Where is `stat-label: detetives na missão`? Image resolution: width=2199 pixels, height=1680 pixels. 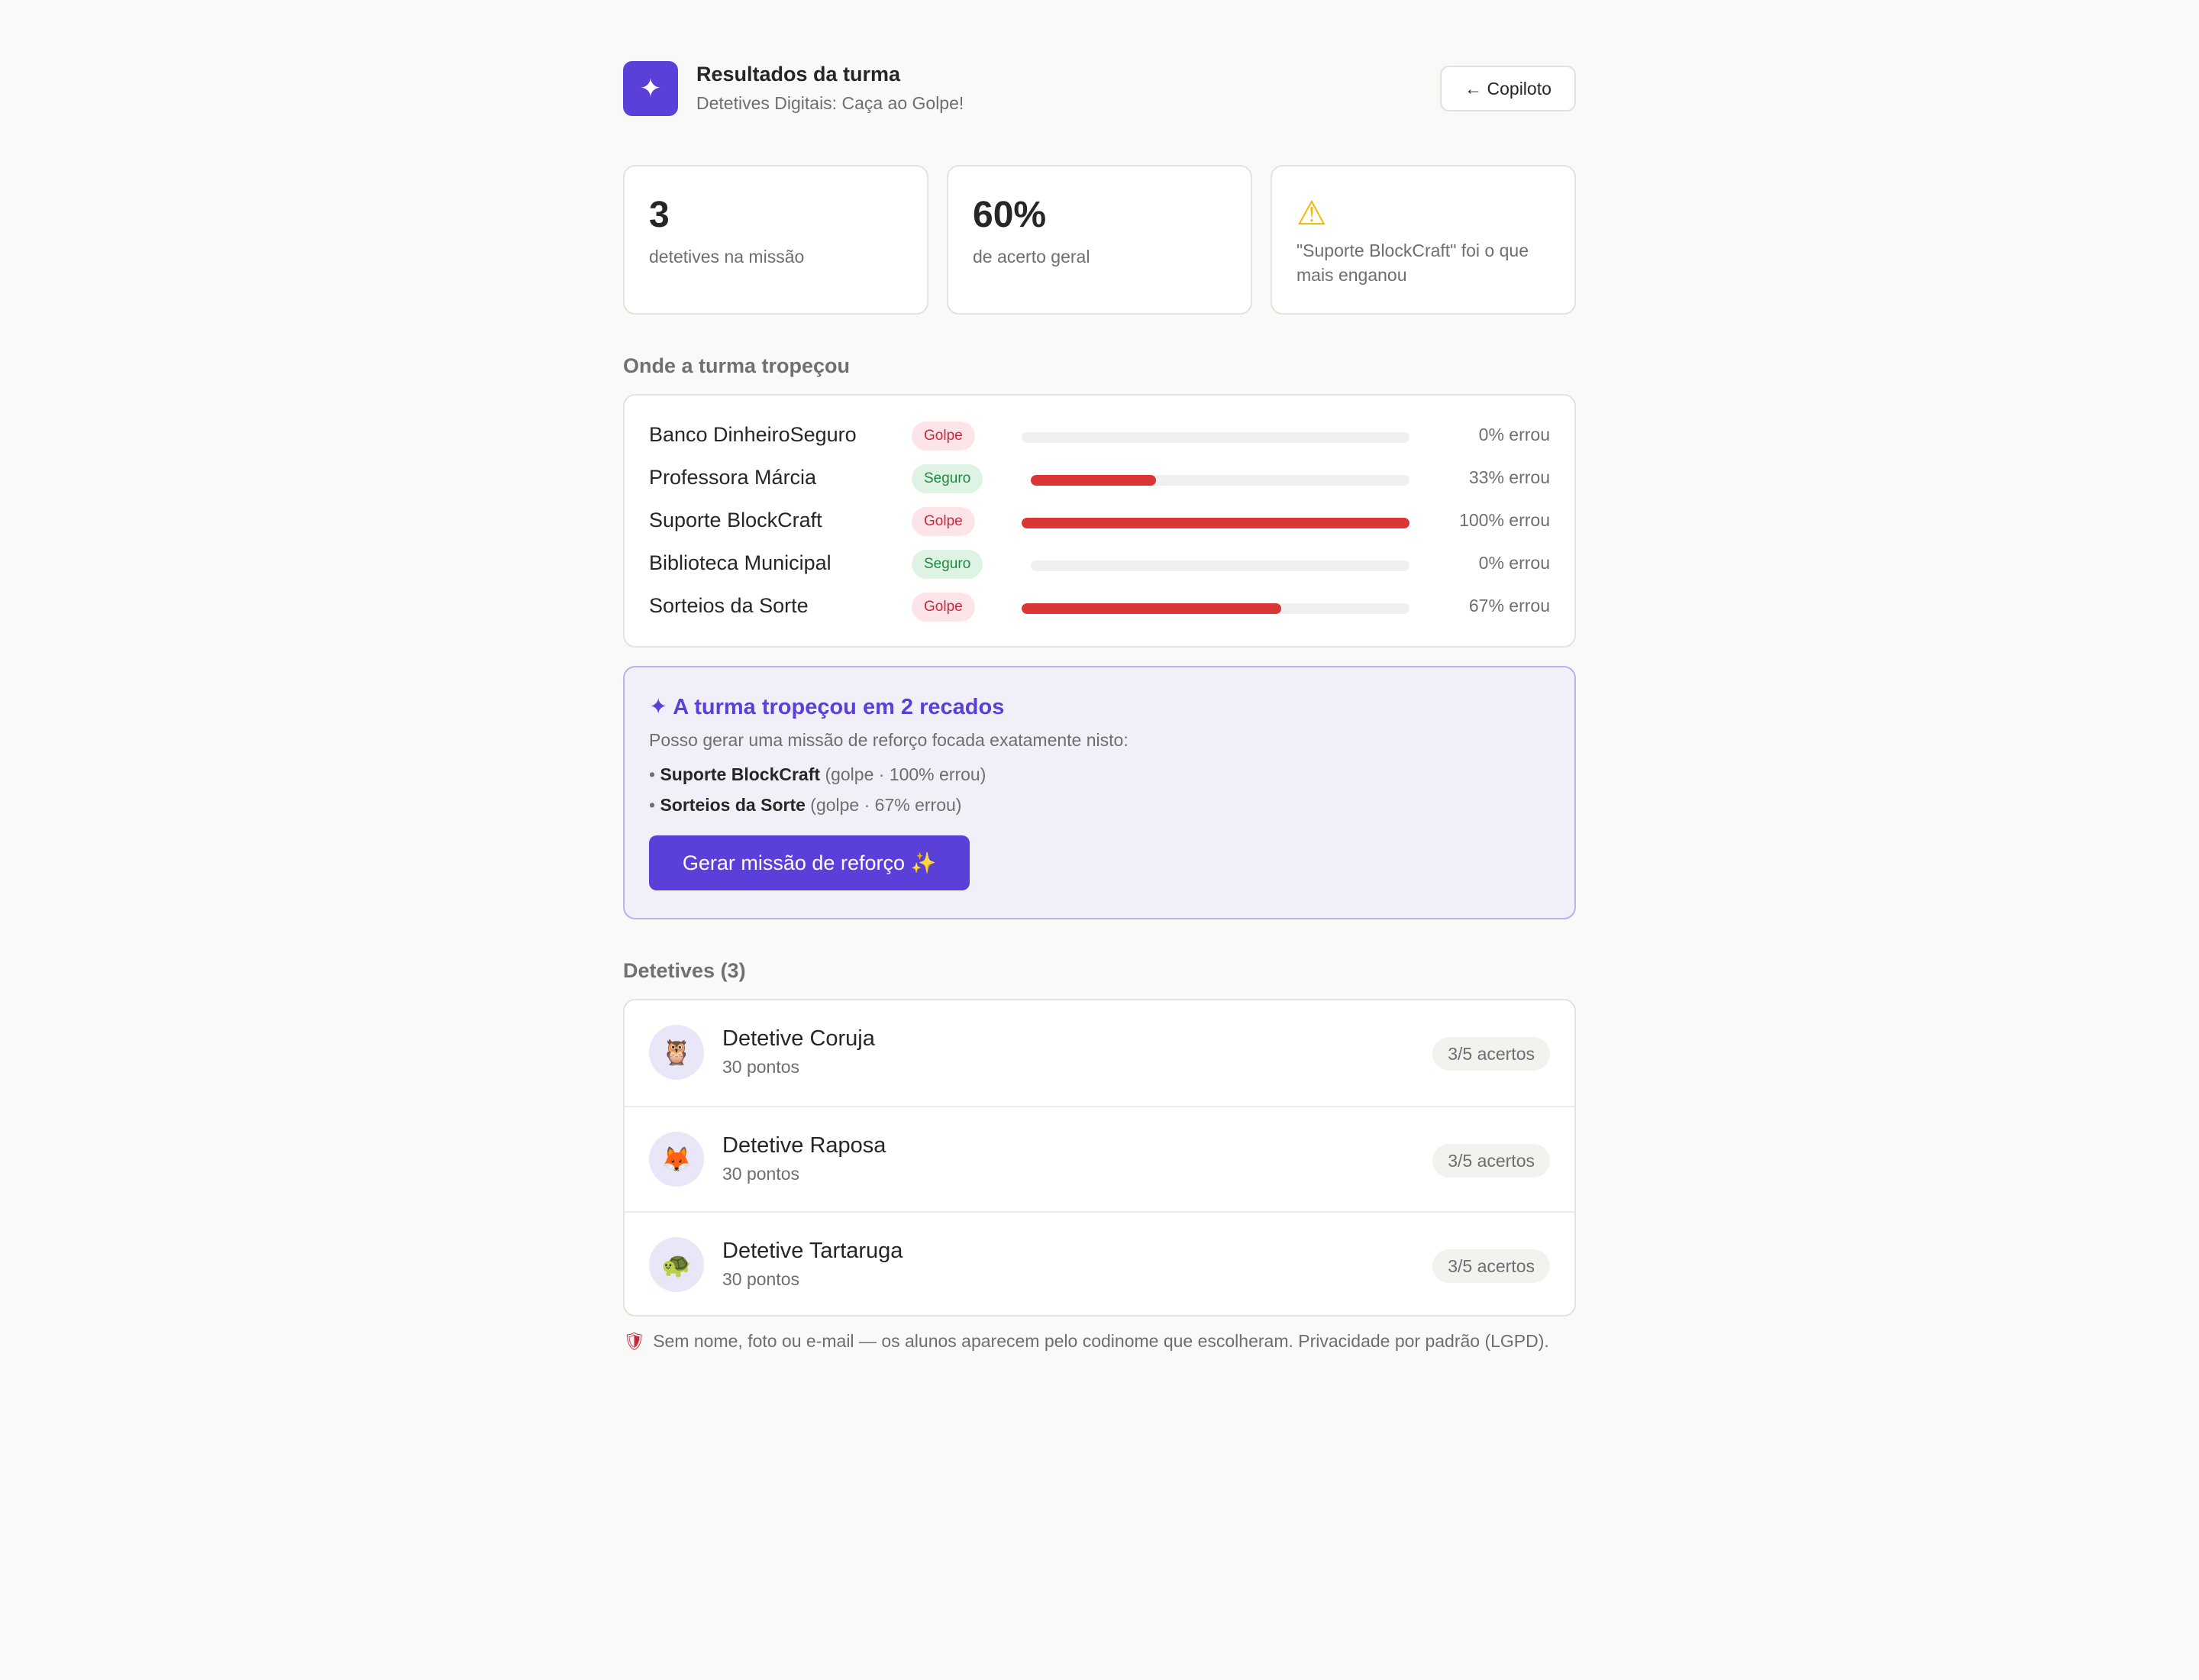 stat-label: detetives na missão is located at coordinates (727, 257).